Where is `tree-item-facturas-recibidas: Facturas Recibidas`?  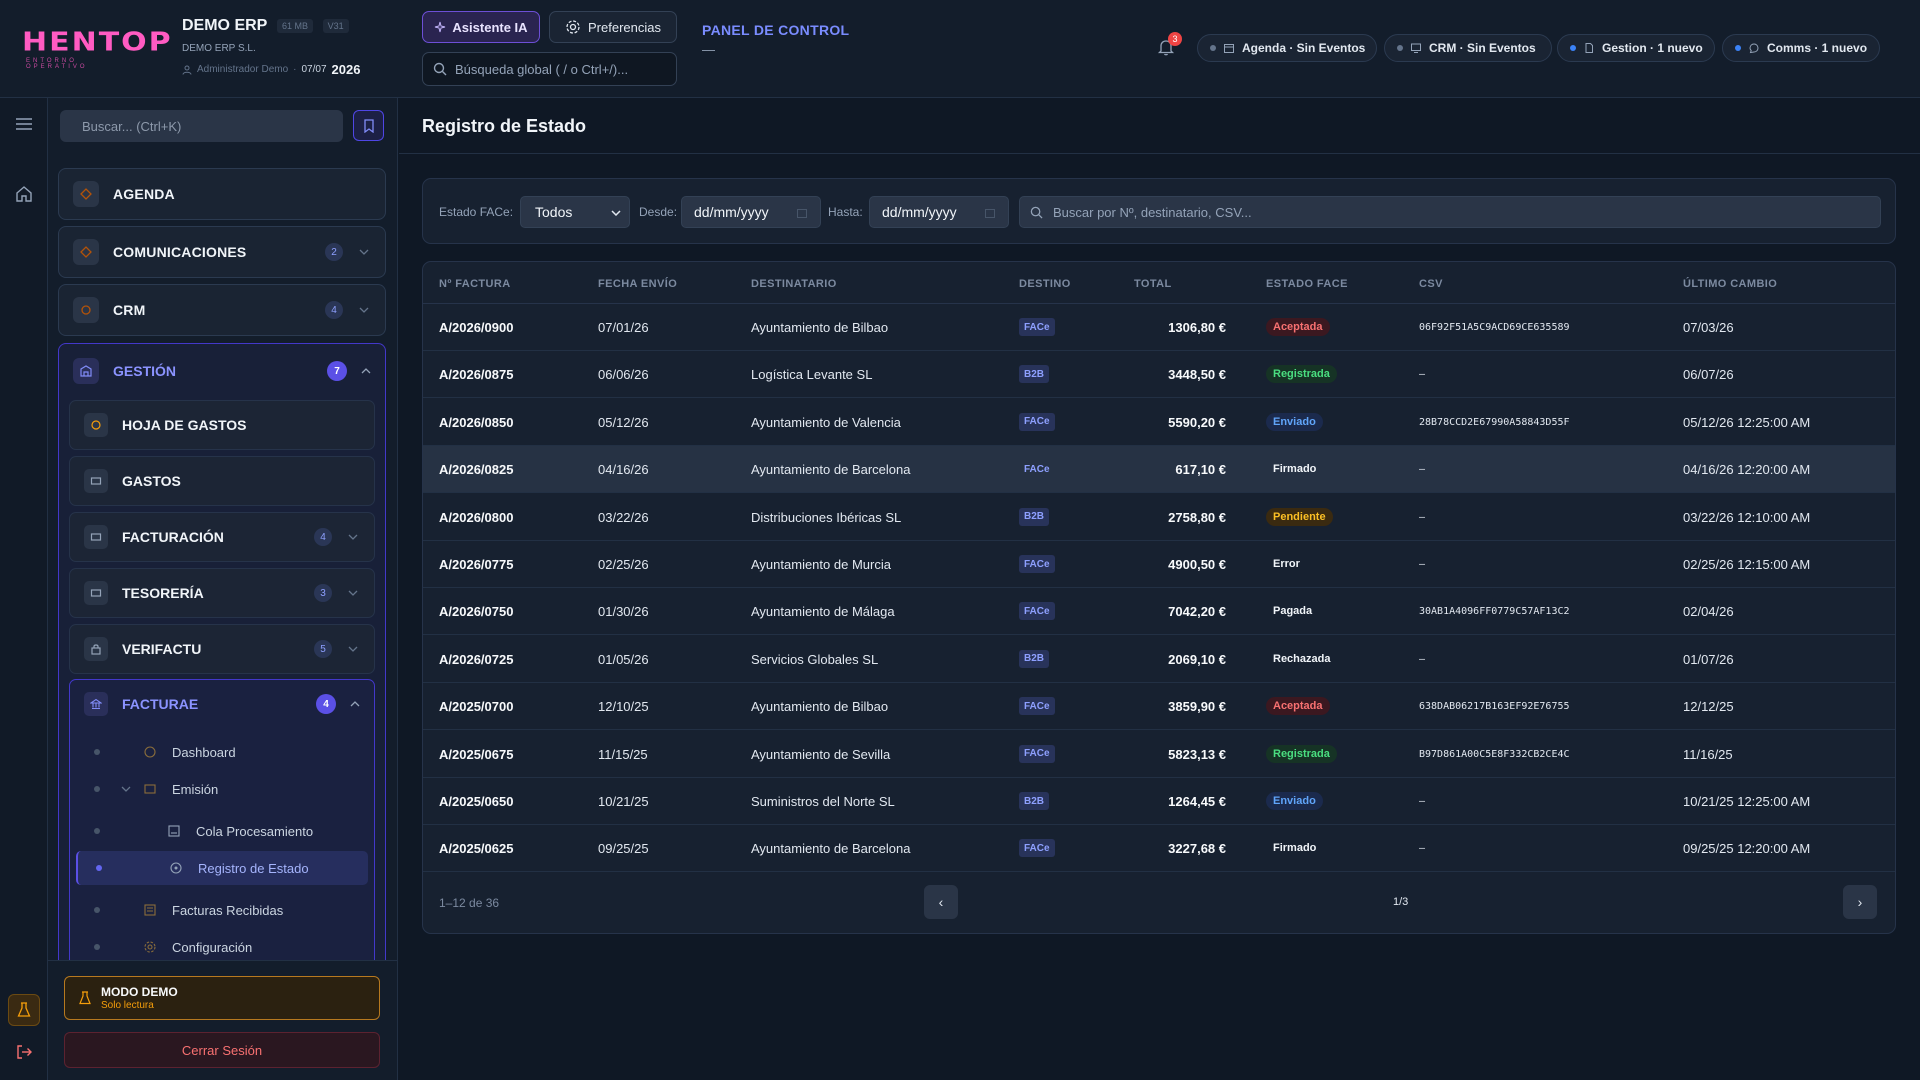
tree-item-facturas-recibidas: Facturas Recibidas is located at coordinates (222, 910).